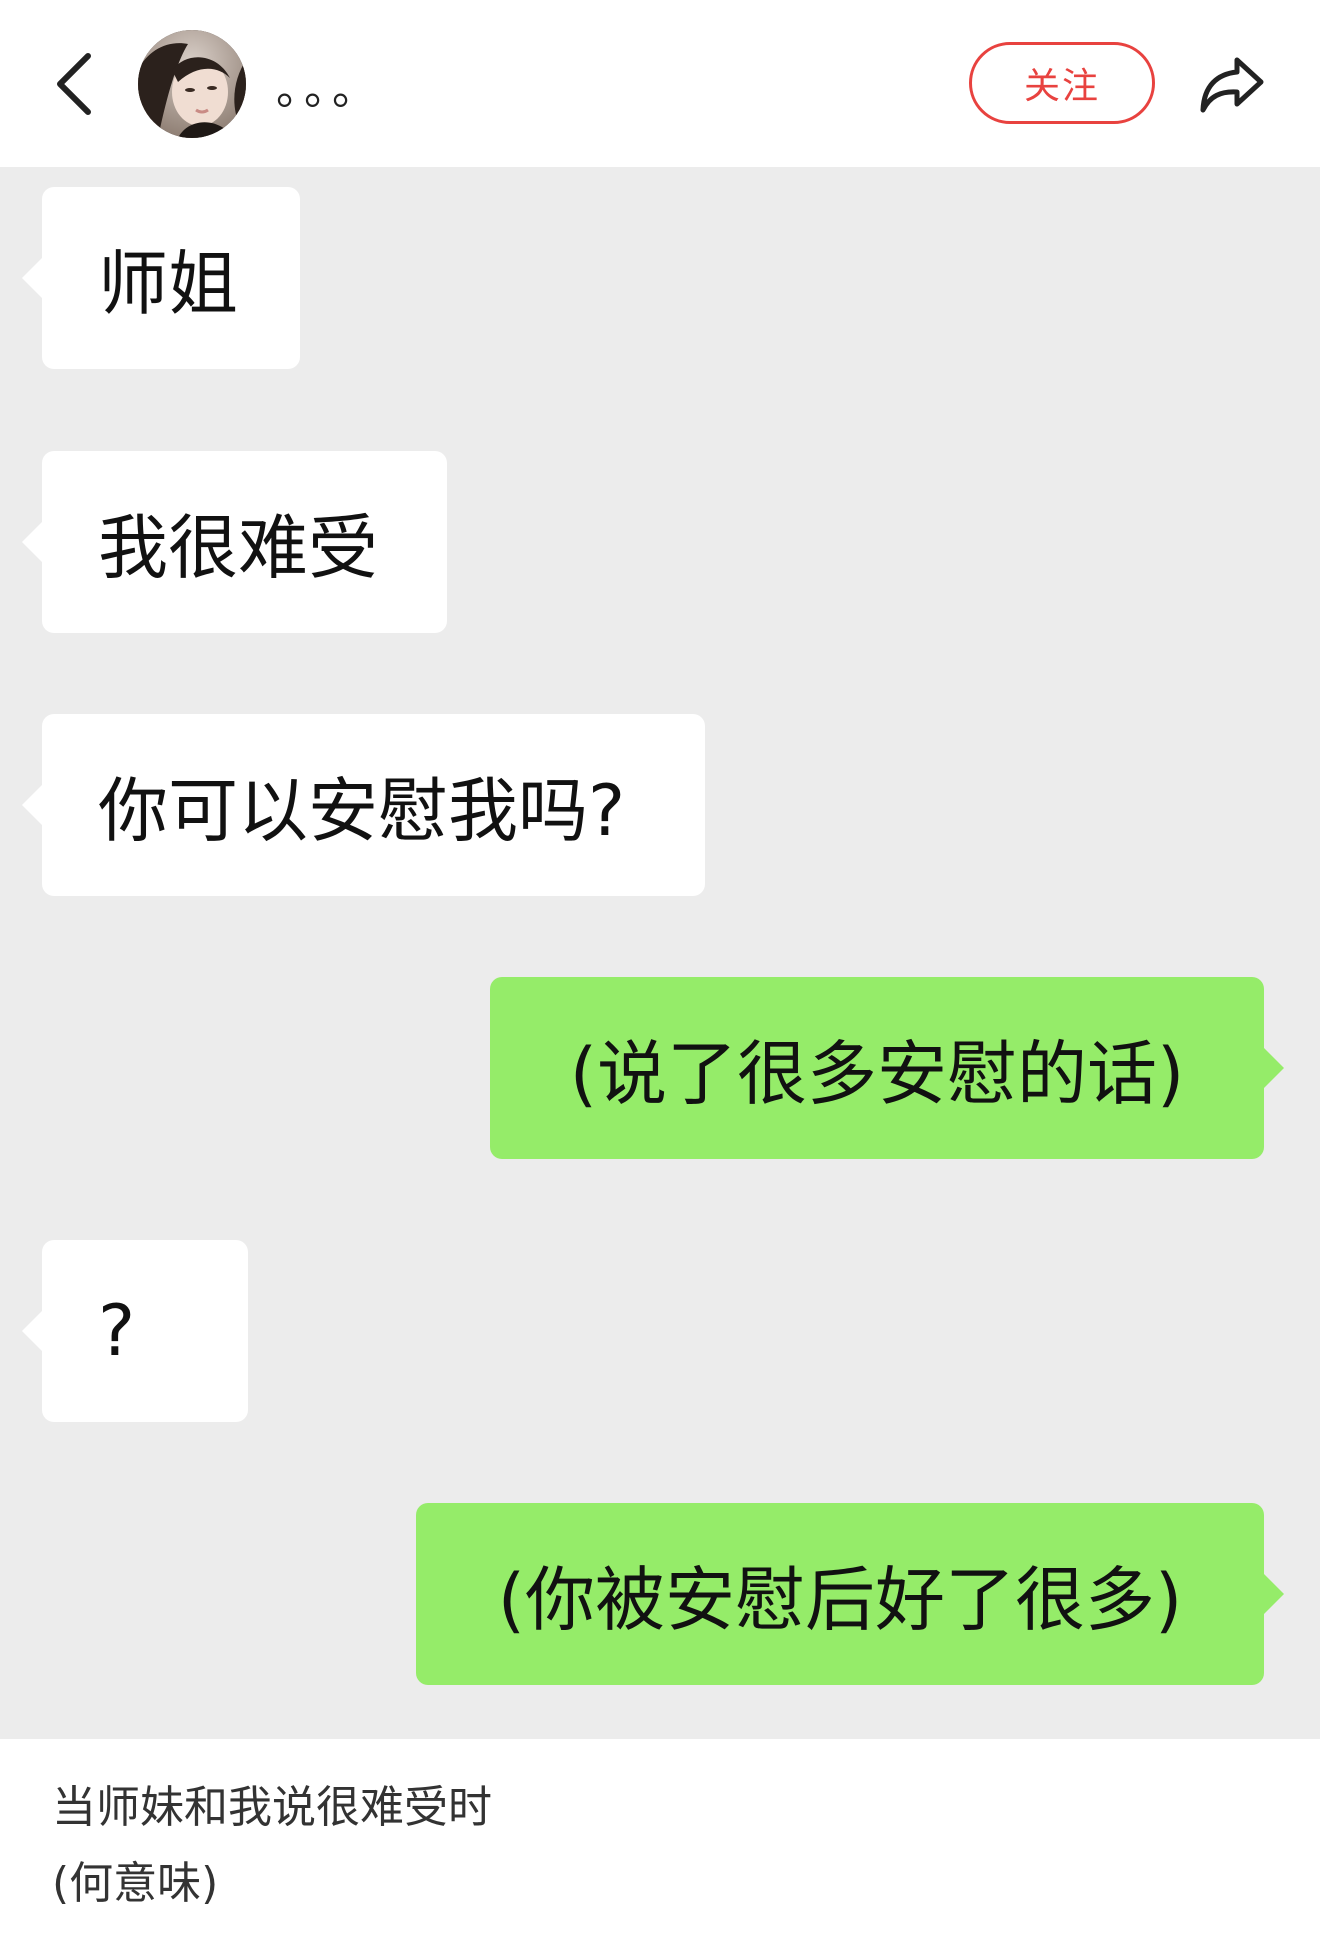 Image resolution: width=1320 pixels, height=1935 pixels. What do you see at coordinates (272, 1846) in the screenshot?
I see `post-caption: 当师妹和我说很难受时 (何意味)` at bounding box center [272, 1846].